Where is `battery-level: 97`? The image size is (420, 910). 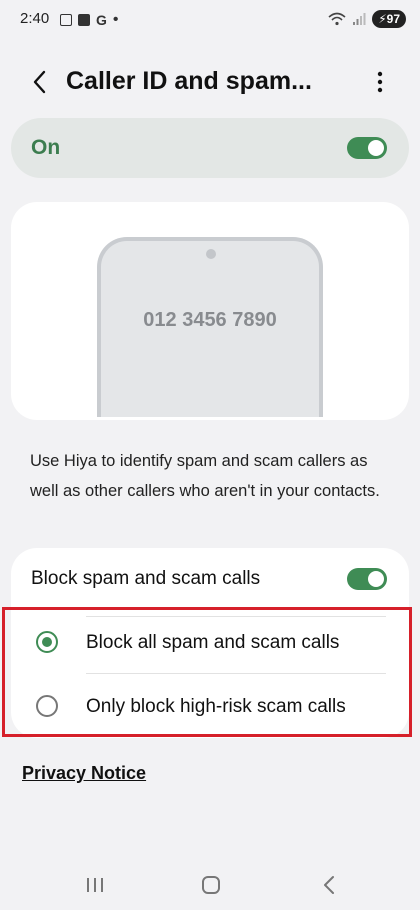
battery-level: 97 is located at coordinates (393, 19).